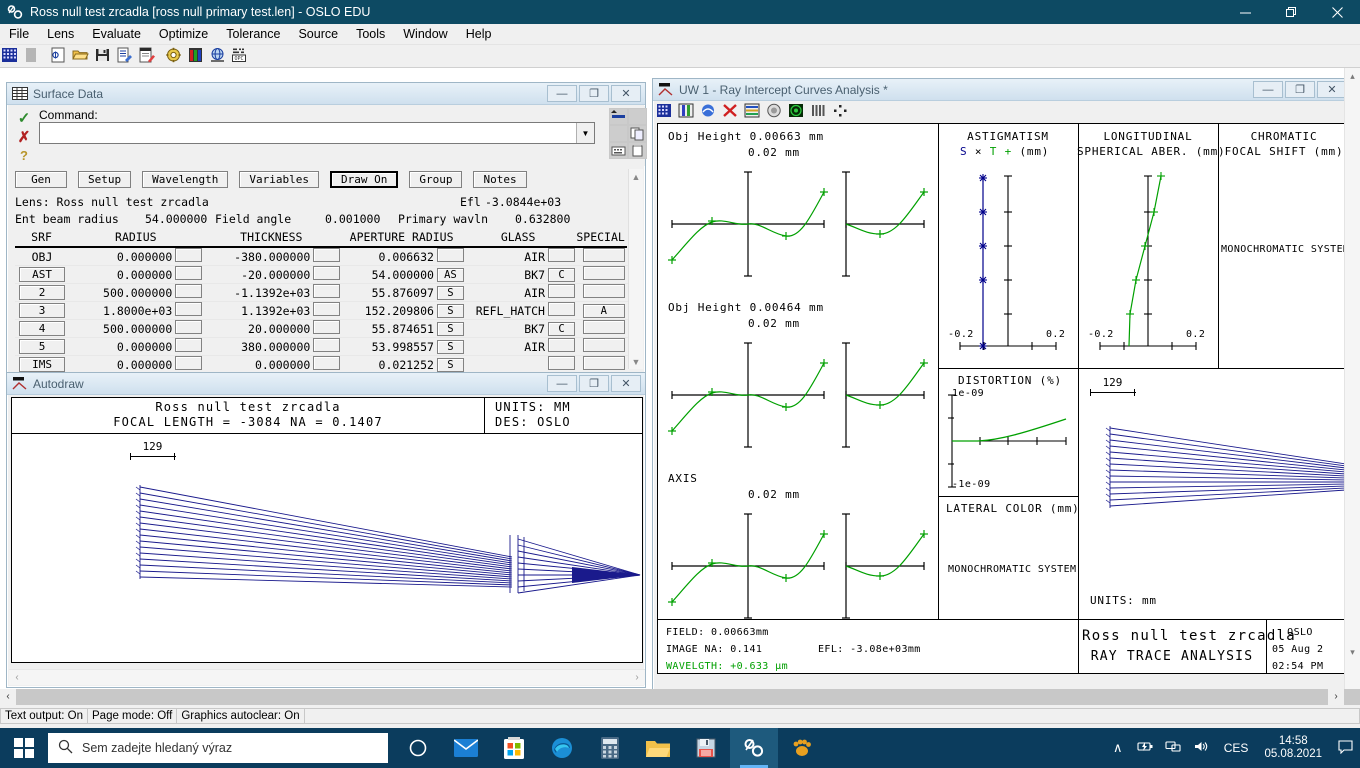  What do you see at coordinates (391, 347) in the screenshot?
I see `cell-aperture-radius: 53.998557` at bounding box center [391, 347].